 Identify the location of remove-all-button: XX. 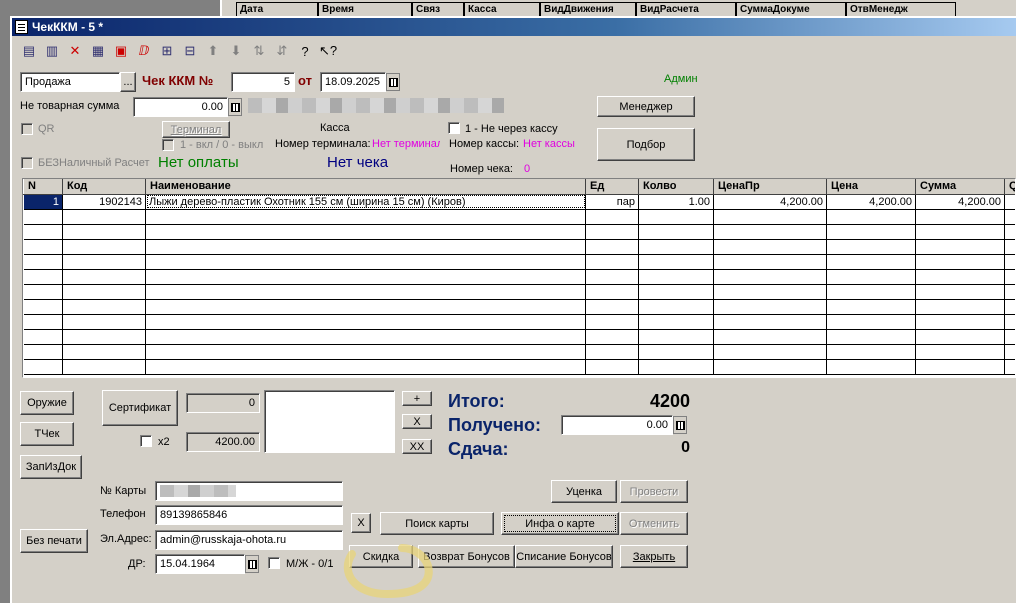
(417, 446).